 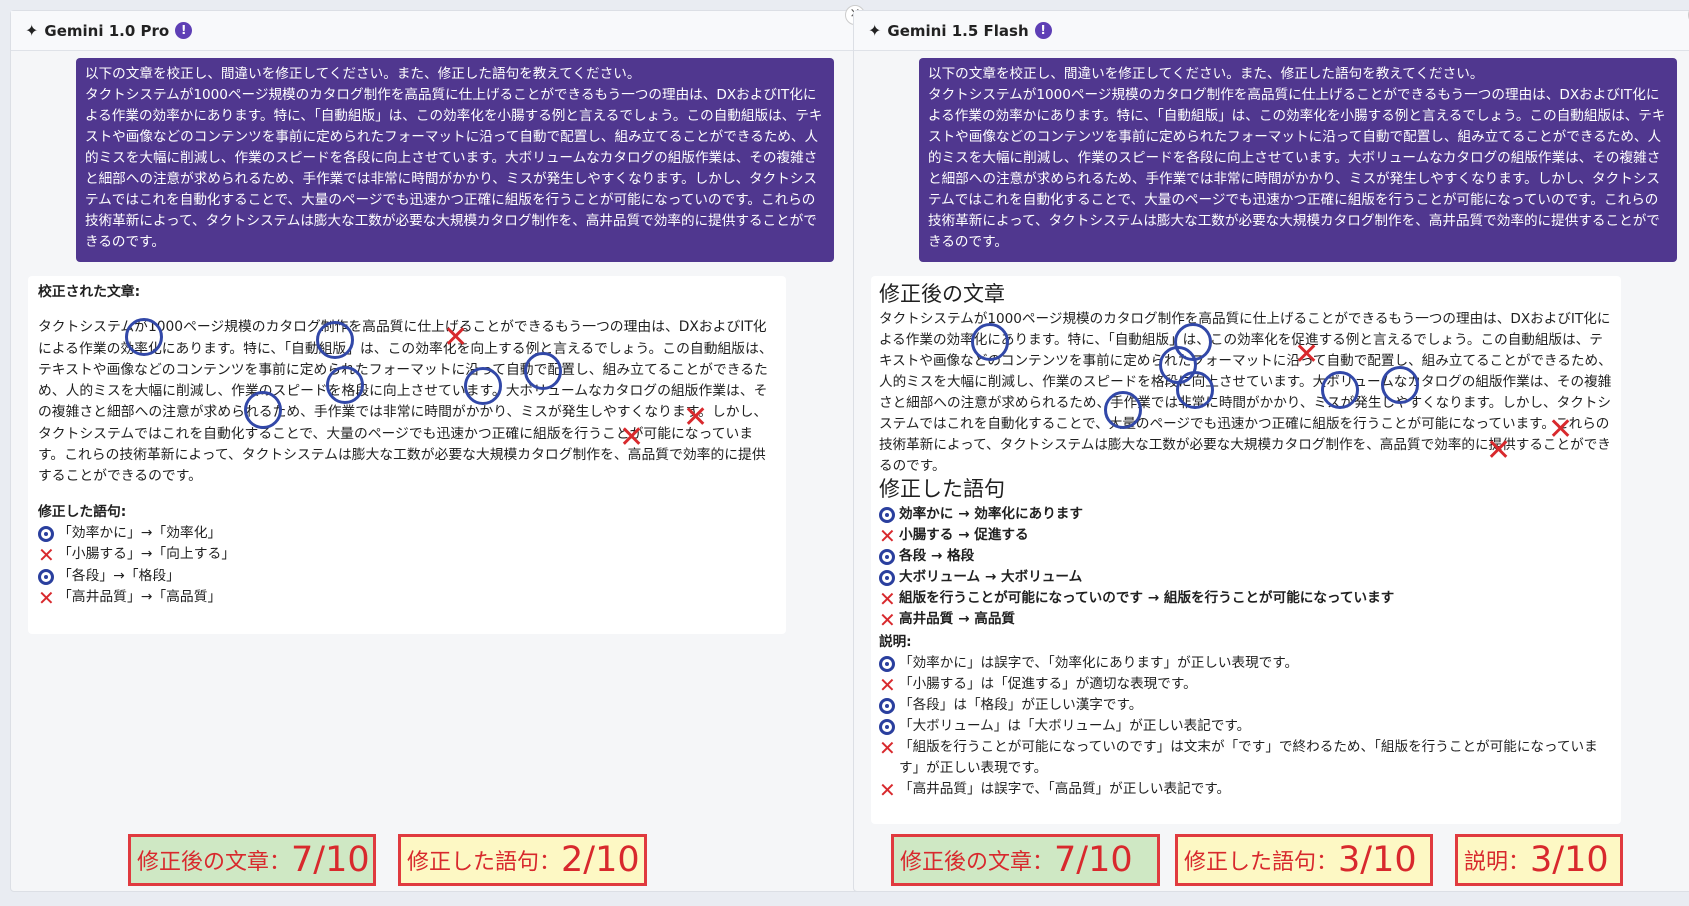 I want to click on model-name: Gemini 1.0 Pro, so click(x=107, y=30).